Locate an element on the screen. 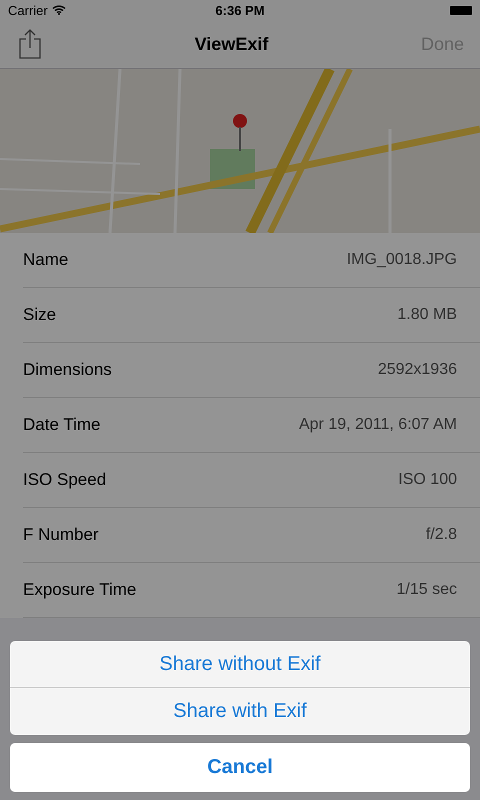 This screenshot has height=800, width=480. row-value: 1/15 sec is located at coordinates (426, 590).